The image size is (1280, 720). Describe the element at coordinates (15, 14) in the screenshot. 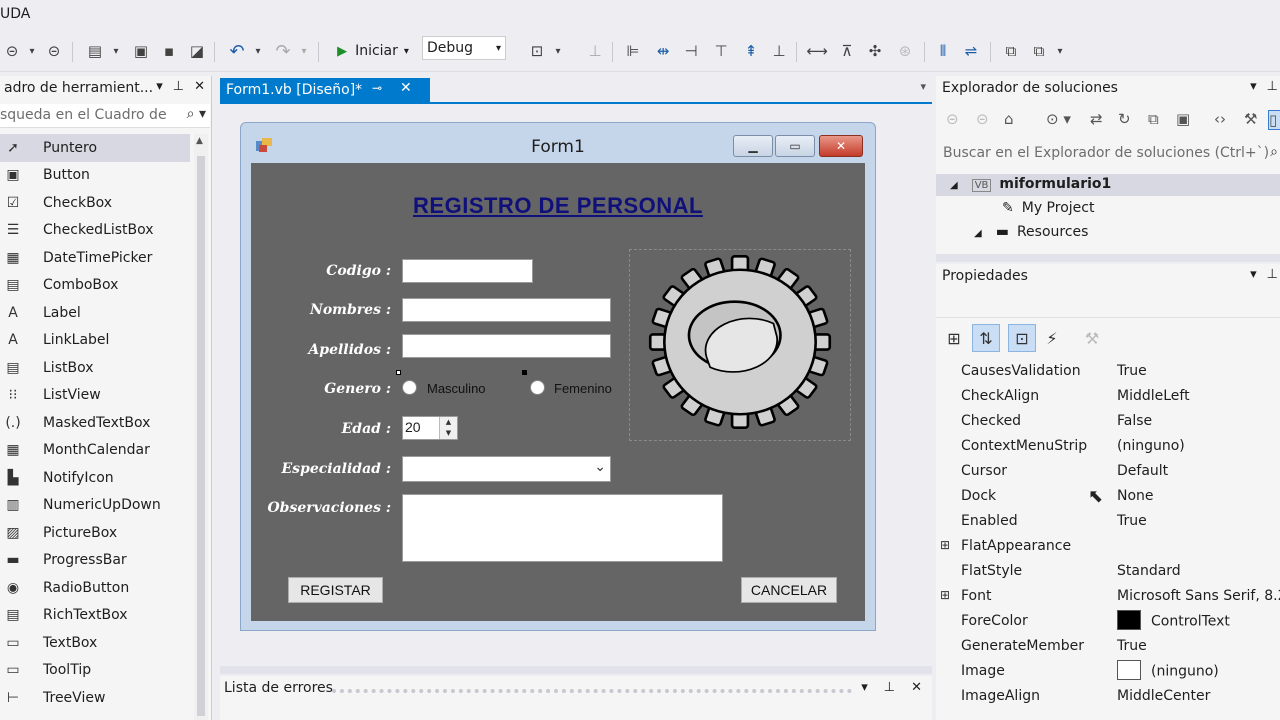

I see `menu-item-ayuda: UDA` at that location.